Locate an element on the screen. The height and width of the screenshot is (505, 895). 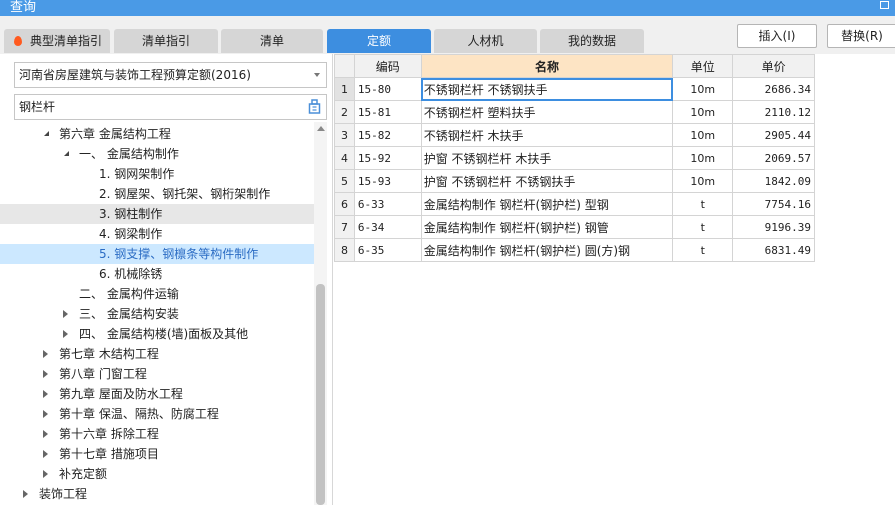
table-row: 8 6-35 金属结构制作 钢栏杆(钢护栏) 圆(方)钢 t 6831.49 is located at coordinates (574, 250).